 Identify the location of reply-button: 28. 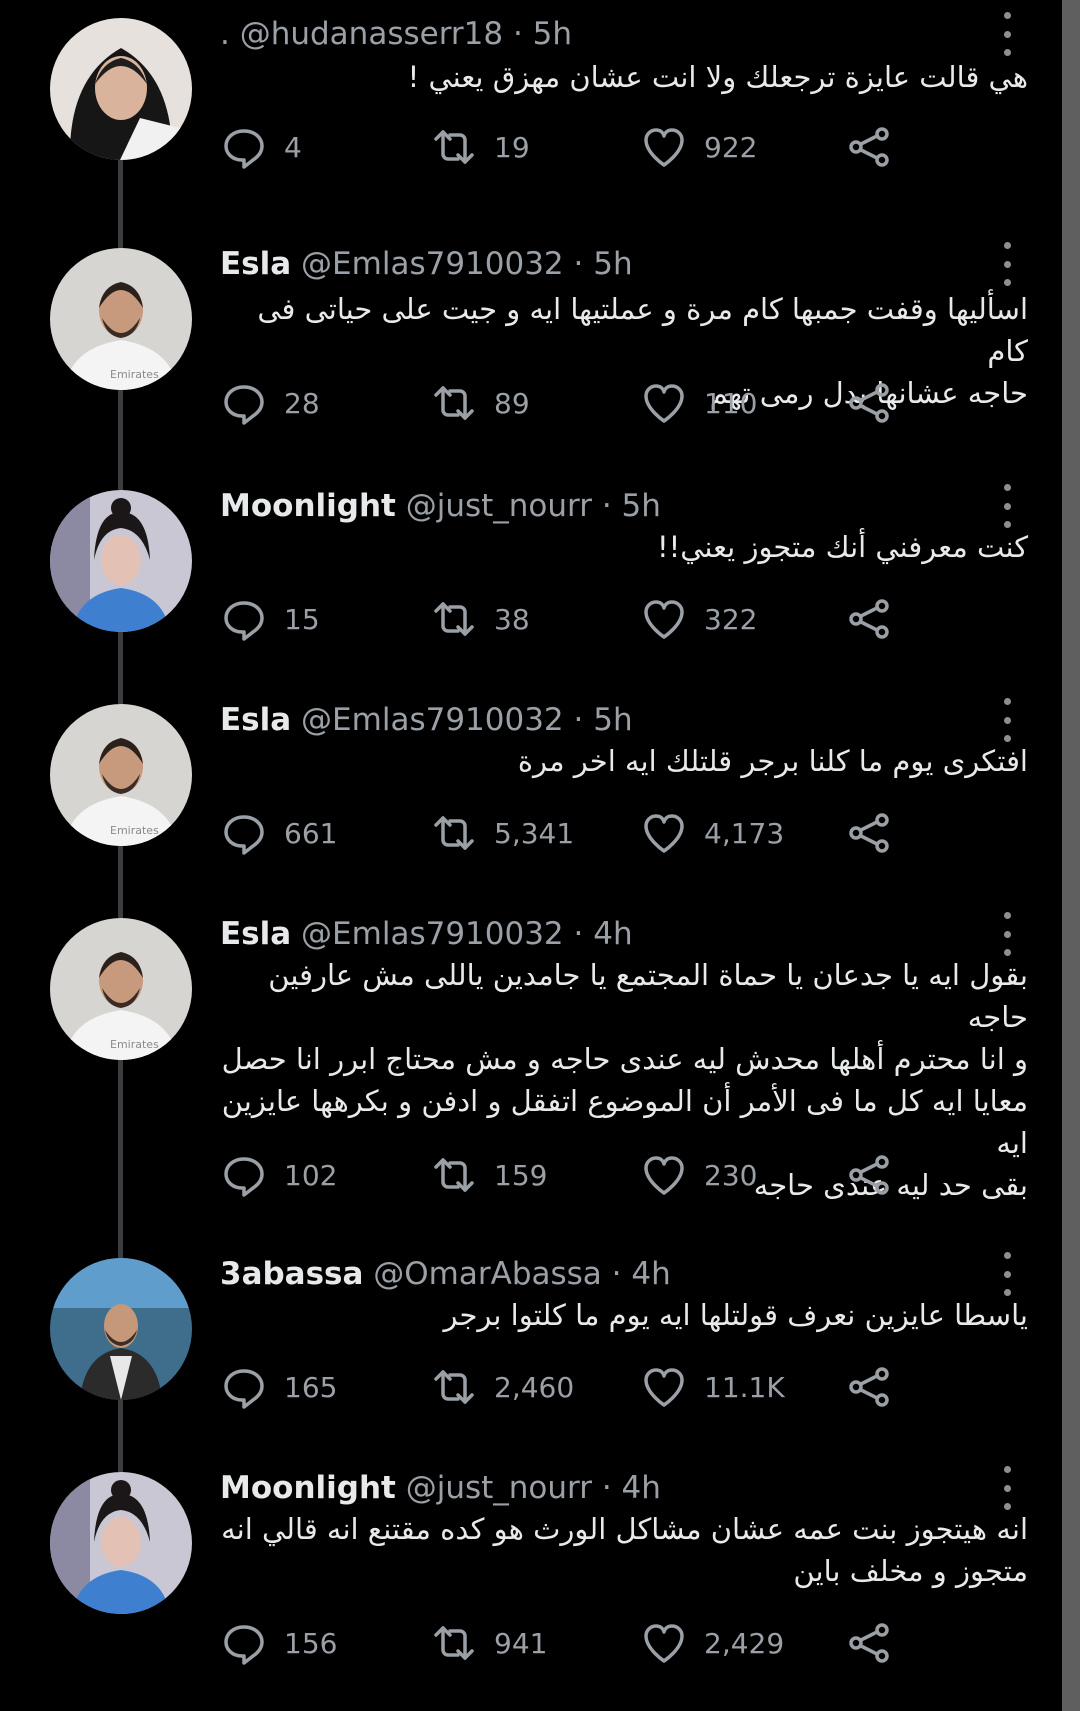
(270, 403).